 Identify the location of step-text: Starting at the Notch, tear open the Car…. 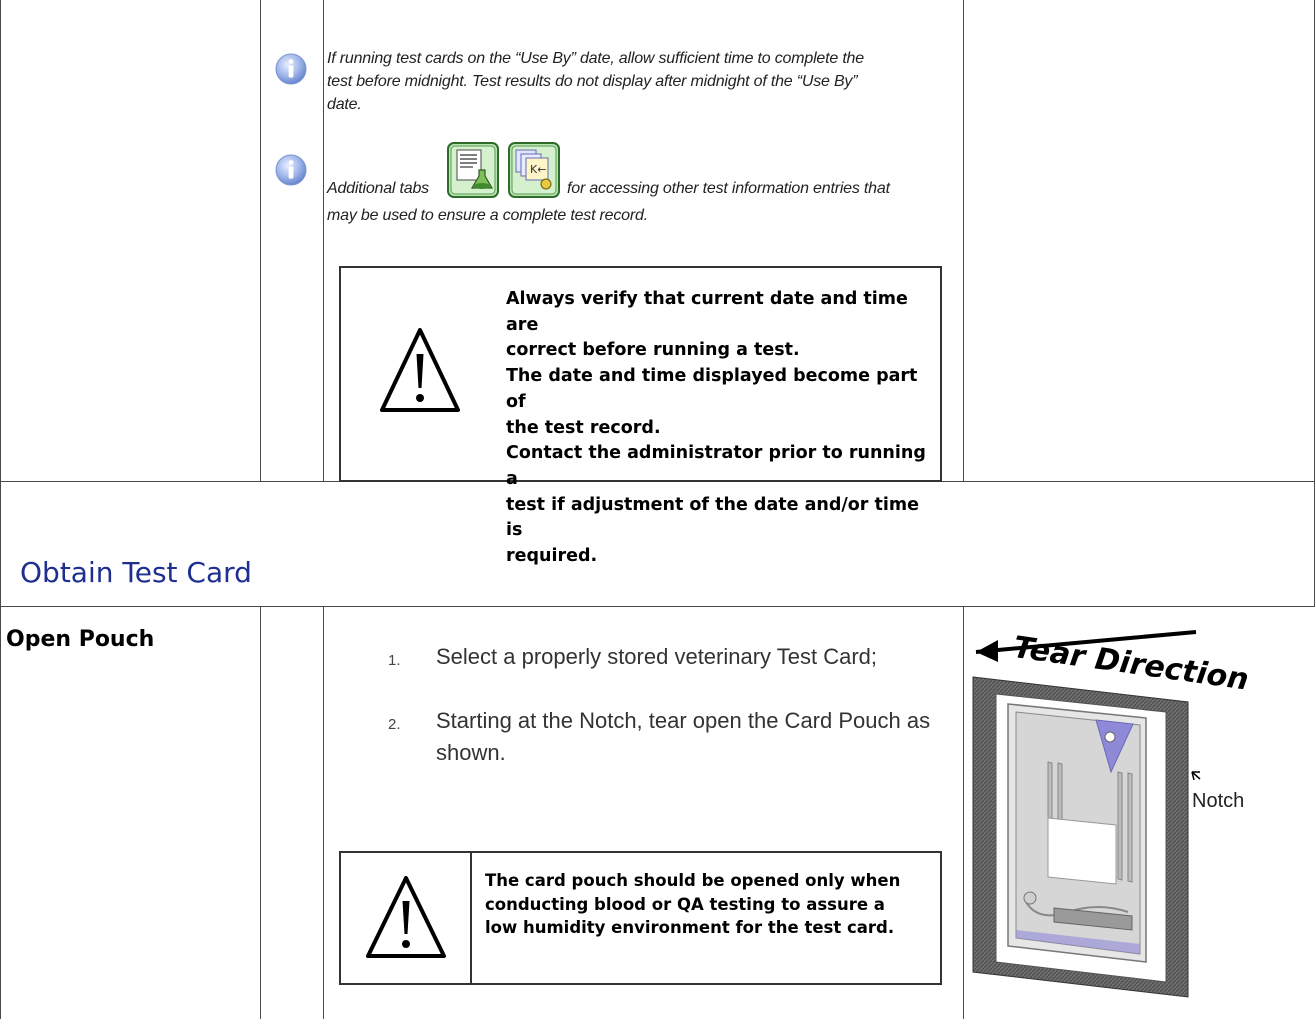
(686, 737).